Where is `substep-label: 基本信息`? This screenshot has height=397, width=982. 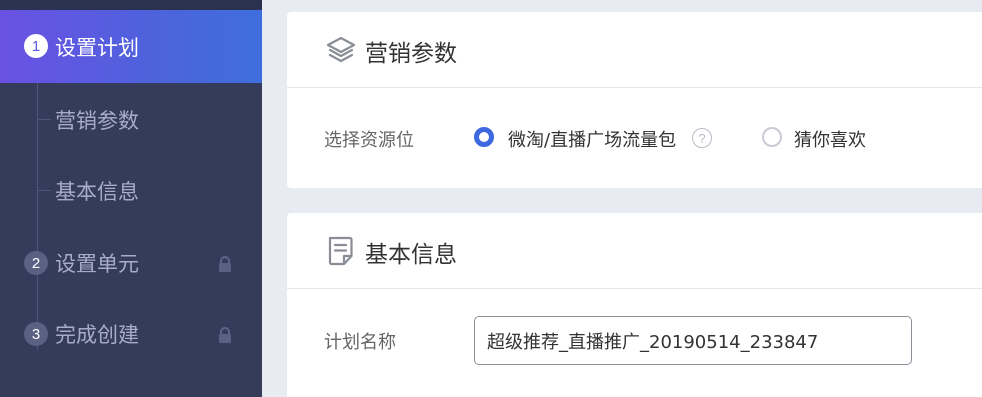 substep-label: 基本信息 is located at coordinates (97, 192).